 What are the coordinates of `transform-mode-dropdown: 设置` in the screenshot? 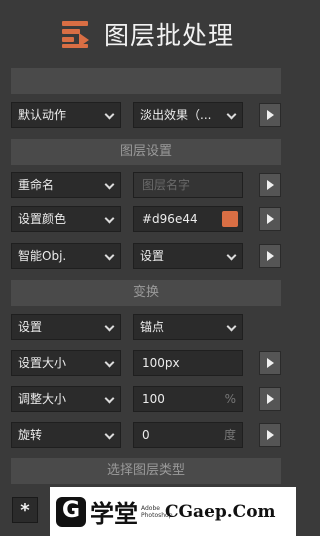 It's located at (66, 327).